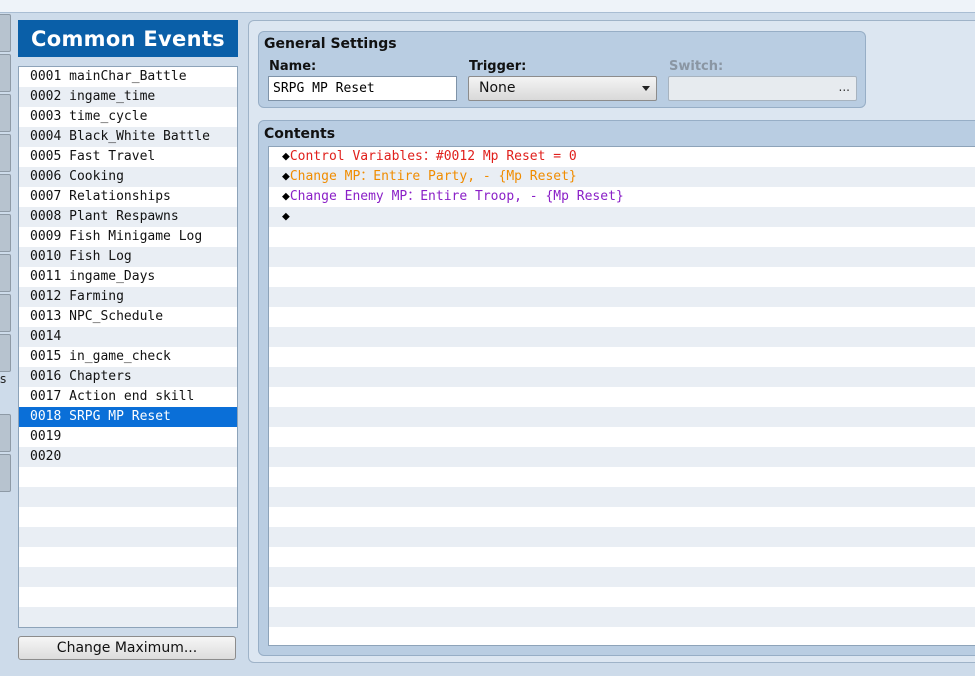 Image resolution: width=975 pixels, height=676 pixels. I want to click on contents-title: Contents, so click(300, 134).